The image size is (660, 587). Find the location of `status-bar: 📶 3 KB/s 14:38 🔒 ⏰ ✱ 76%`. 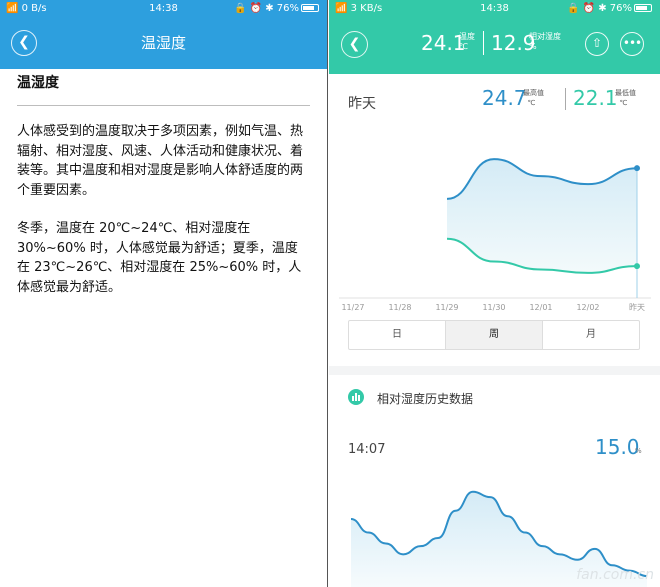

status-bar: 📶 3 KB/s 14:38 🔒 ⏰ ✱ 76% is located at coordinates (494, 8).